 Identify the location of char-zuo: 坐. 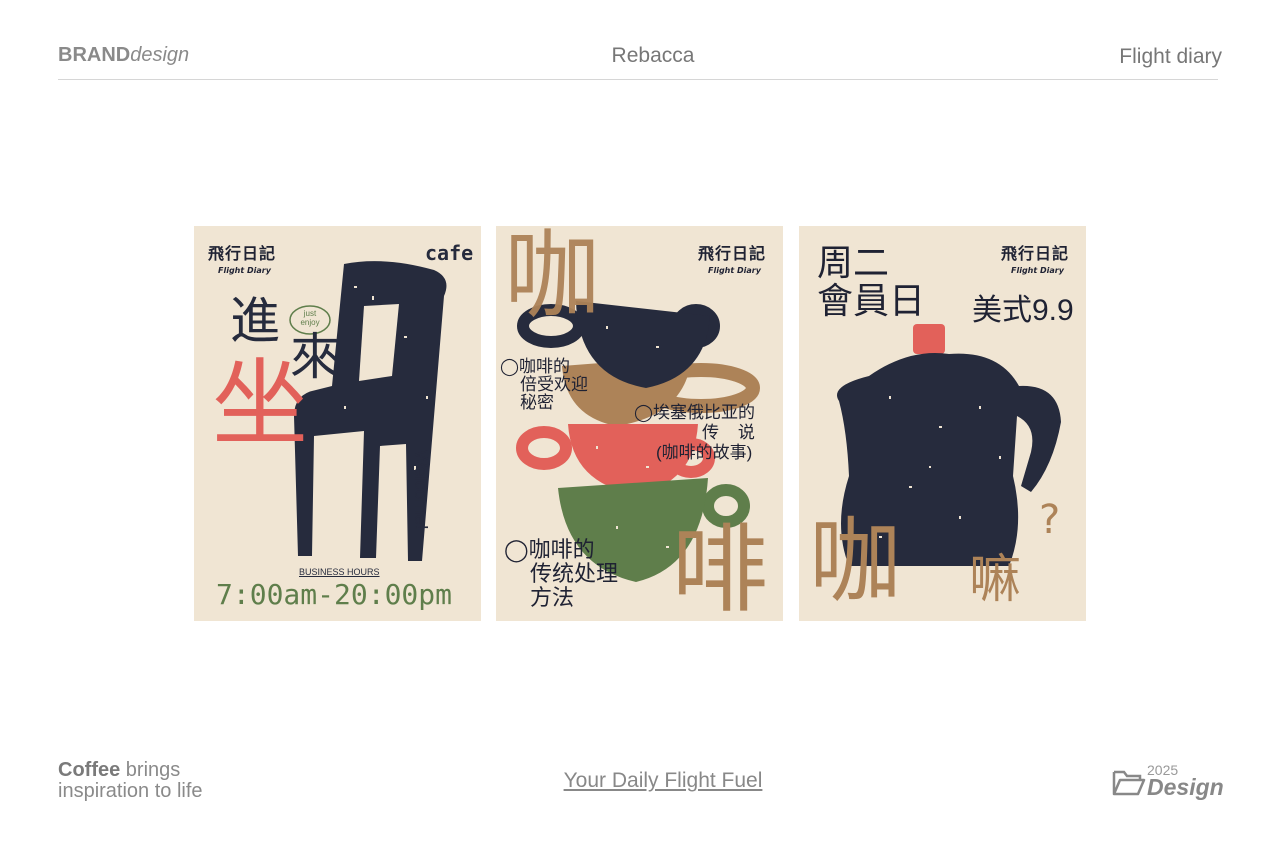
(260, 404).